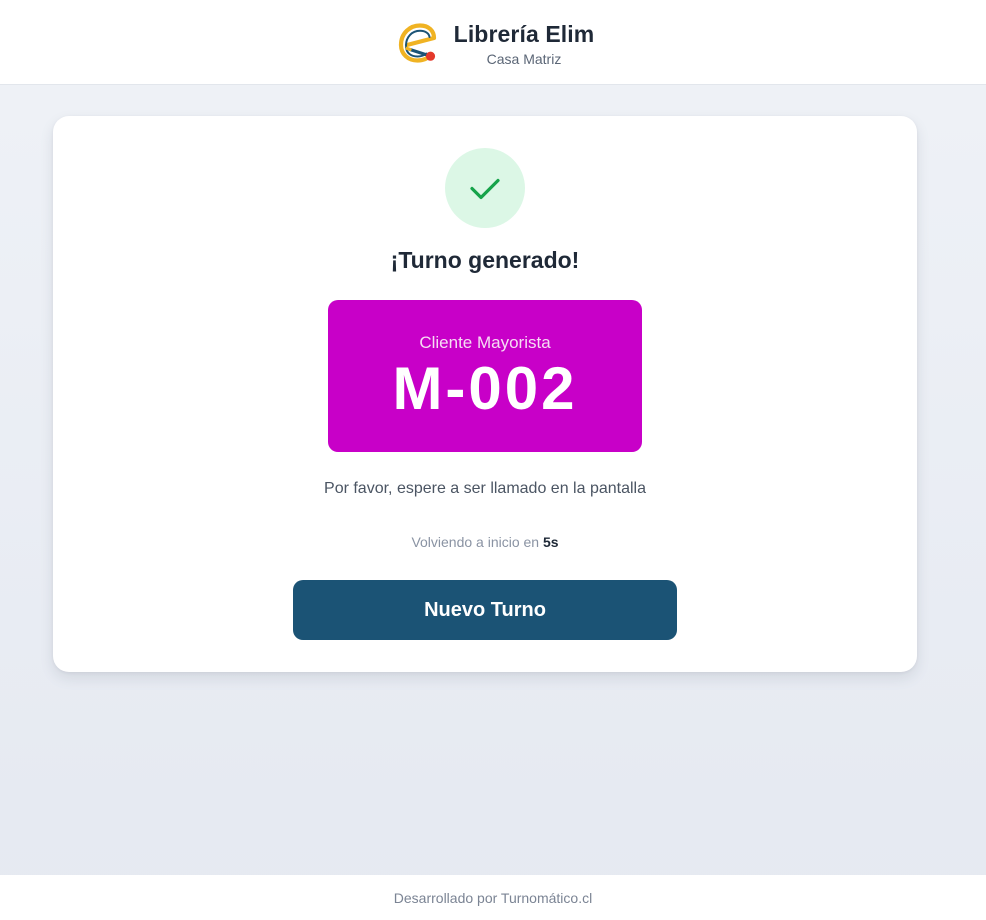 The height and width of the screenshot is (920, 986). I want to click on confirmation-title: ¡Turno generado!, so click(485, 260).